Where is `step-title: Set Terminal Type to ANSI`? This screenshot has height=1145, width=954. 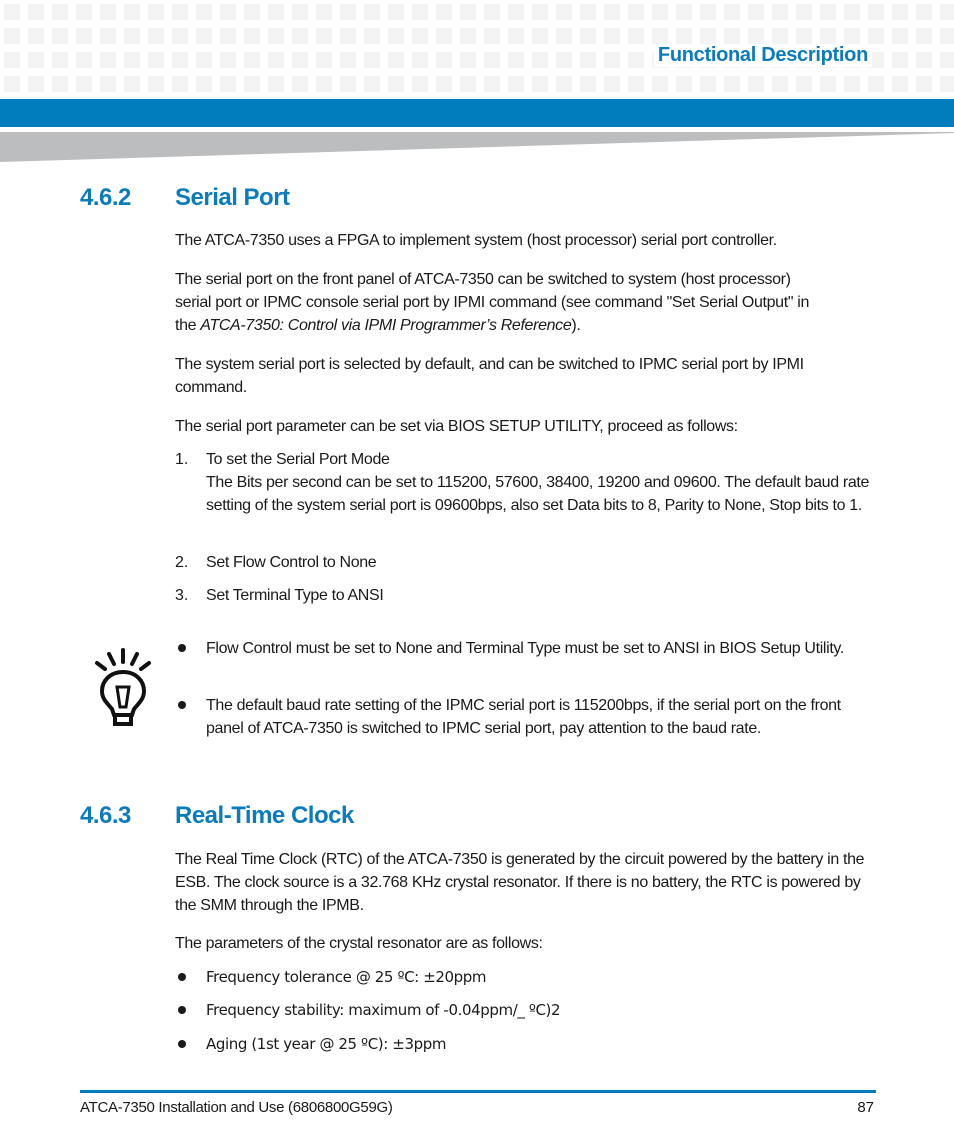 step-title: Set Terminal Type to ANSI is located at coordinates (295, 595).